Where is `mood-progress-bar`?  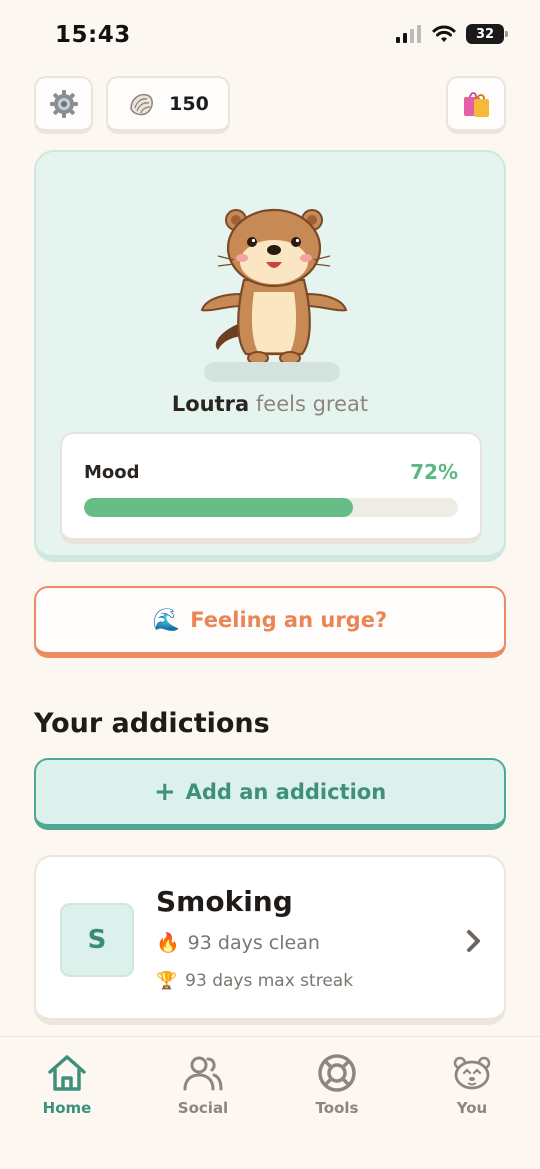
mood-progress-bar is located at coordinates (271, 507).